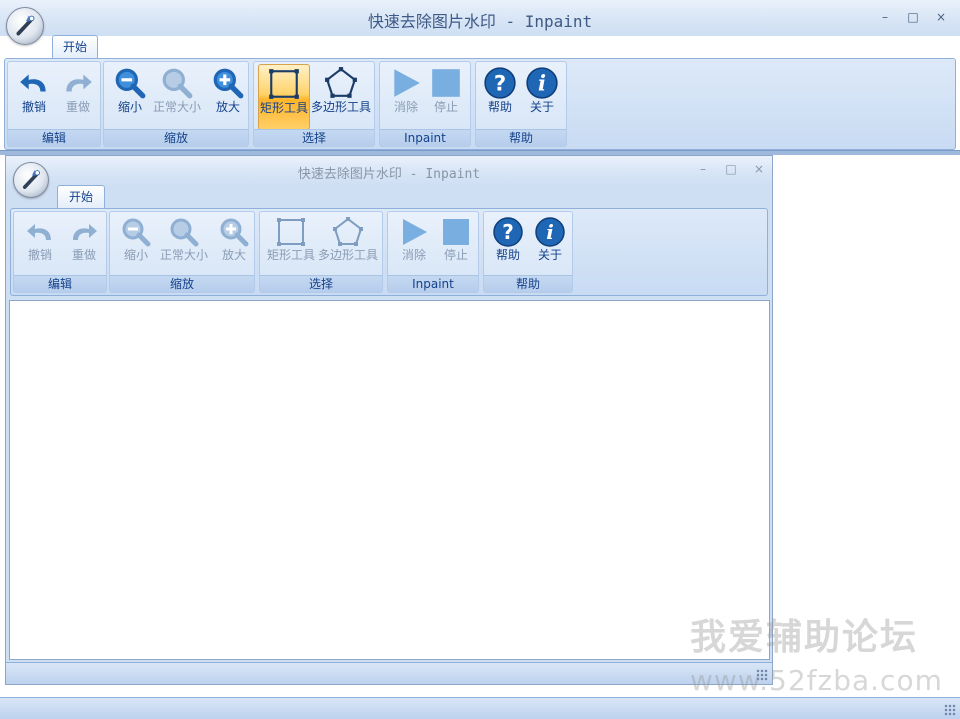  I want to click on child-close-button: ×, so click(759, 169).